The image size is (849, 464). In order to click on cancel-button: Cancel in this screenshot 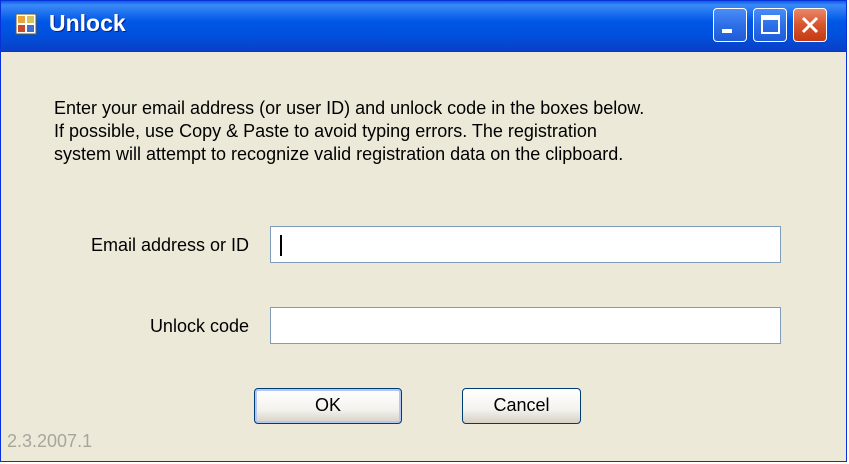, I will do `click(521, 406)`.